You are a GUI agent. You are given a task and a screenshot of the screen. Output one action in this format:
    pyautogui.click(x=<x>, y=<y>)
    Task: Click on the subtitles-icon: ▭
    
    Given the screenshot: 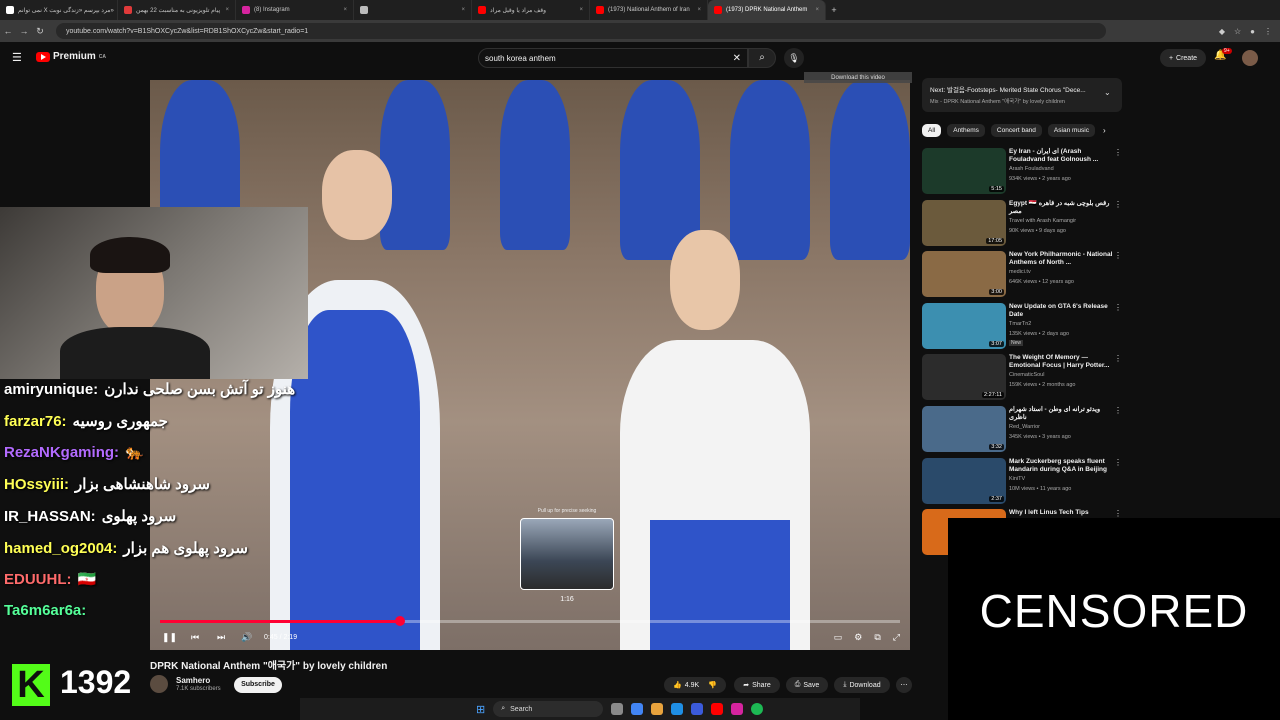 What is the action you would take?
    pyautogui.click(x=838, y=637)
    